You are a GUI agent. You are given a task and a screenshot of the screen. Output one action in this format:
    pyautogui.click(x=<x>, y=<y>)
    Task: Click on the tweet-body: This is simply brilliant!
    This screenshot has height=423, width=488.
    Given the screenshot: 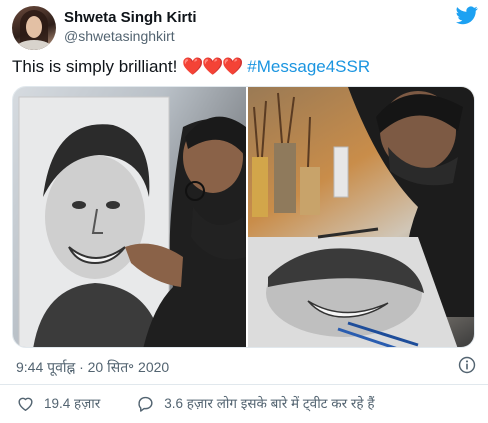 What is the action you would take?
    pyautogui.click(x=97, y=66)
    